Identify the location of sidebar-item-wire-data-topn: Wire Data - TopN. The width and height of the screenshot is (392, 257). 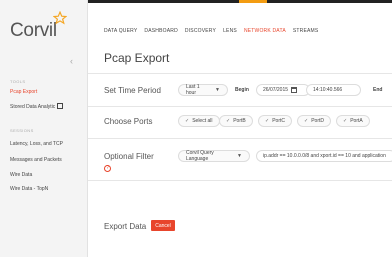
(29, 189).